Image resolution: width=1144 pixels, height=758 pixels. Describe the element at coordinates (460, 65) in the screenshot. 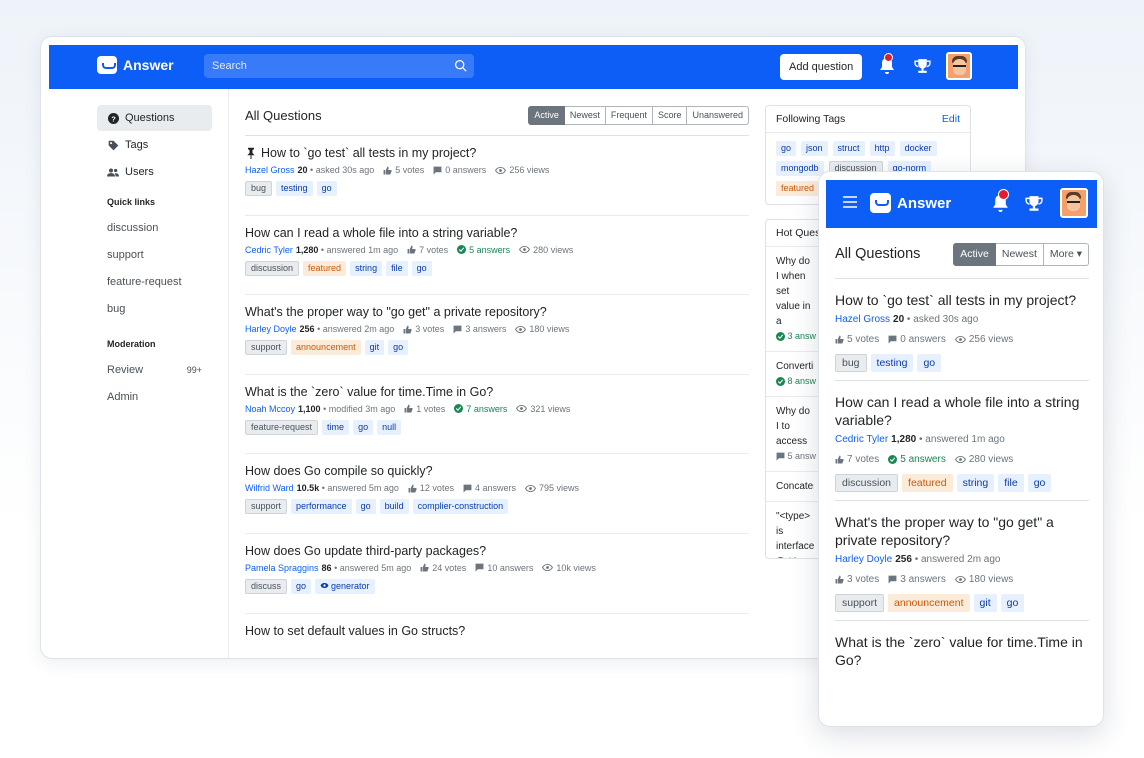

I see `search-icon` at that location.